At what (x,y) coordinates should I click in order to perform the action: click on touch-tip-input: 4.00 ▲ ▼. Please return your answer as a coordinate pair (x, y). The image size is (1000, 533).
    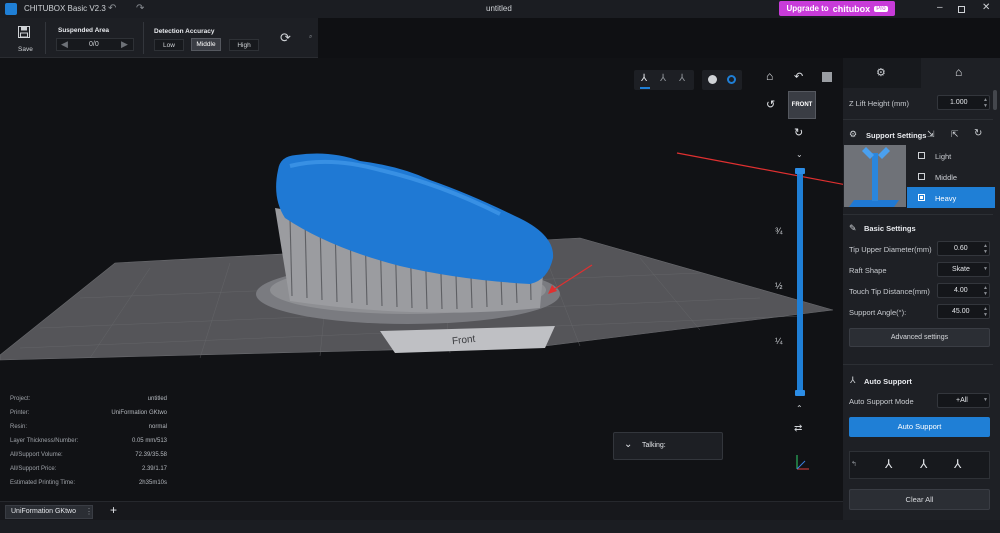
    Looking at the image, I should click on (963, 290).